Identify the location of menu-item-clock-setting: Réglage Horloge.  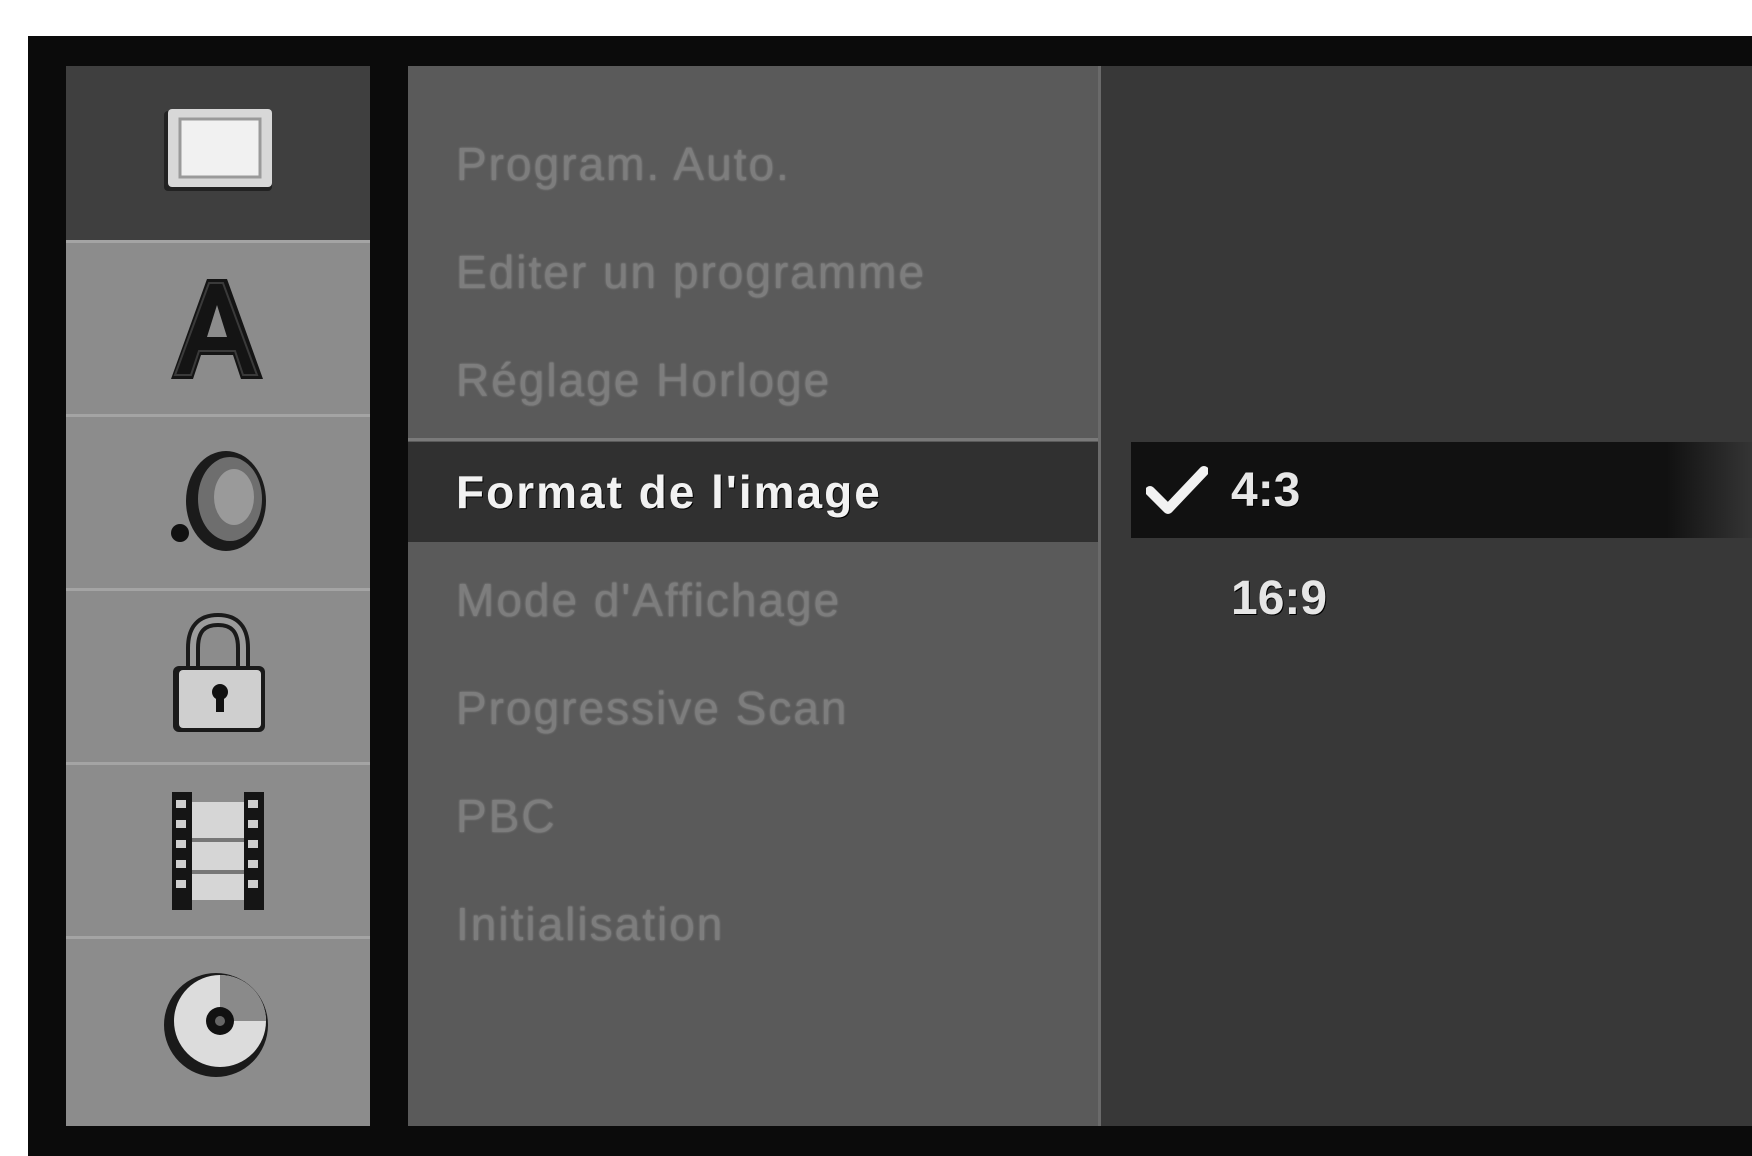
(753, 380).